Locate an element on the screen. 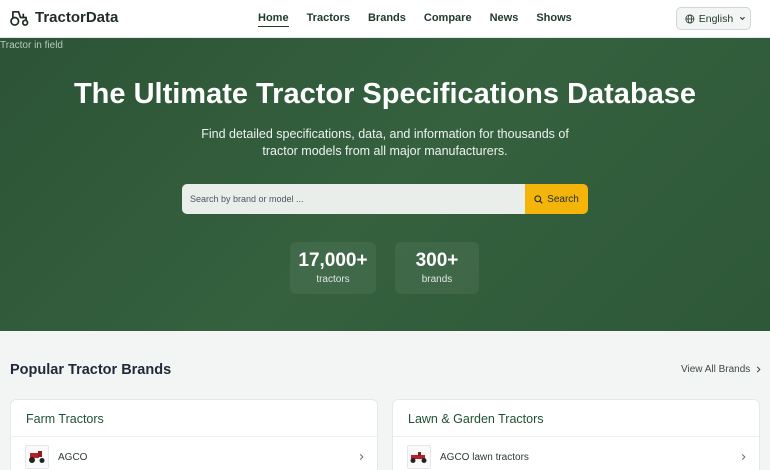  lawn-tractor-thumbnail-icon is located at coordinates (418, 457).